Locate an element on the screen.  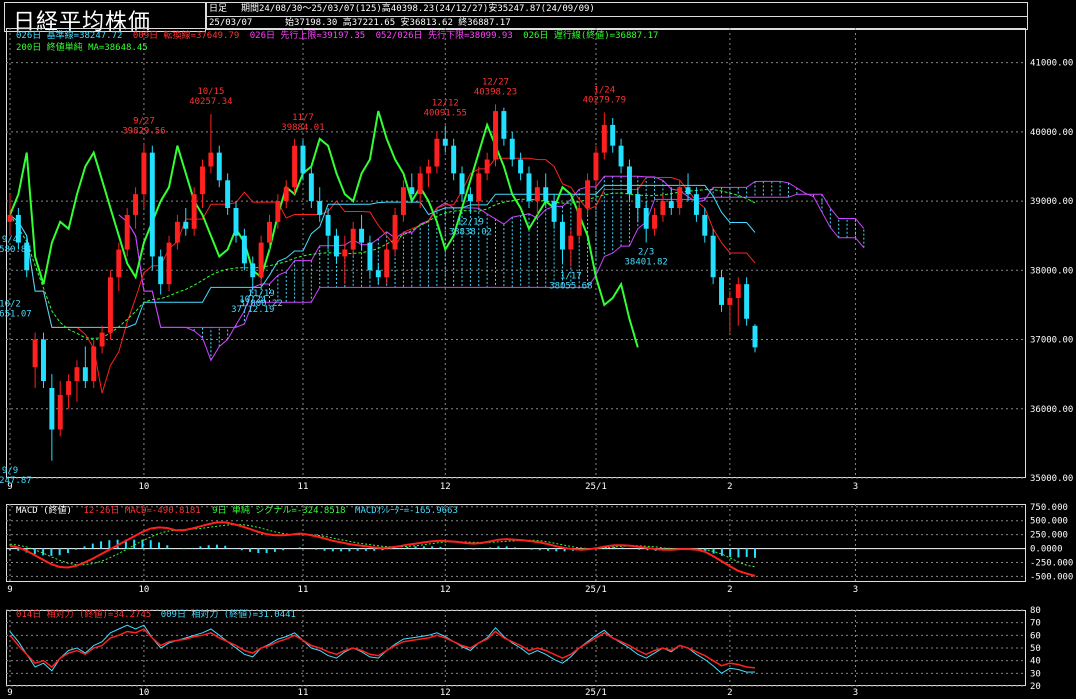
legend-span-upper: 026日 先行上限=39197.35 is located at coordinates (307, 36).